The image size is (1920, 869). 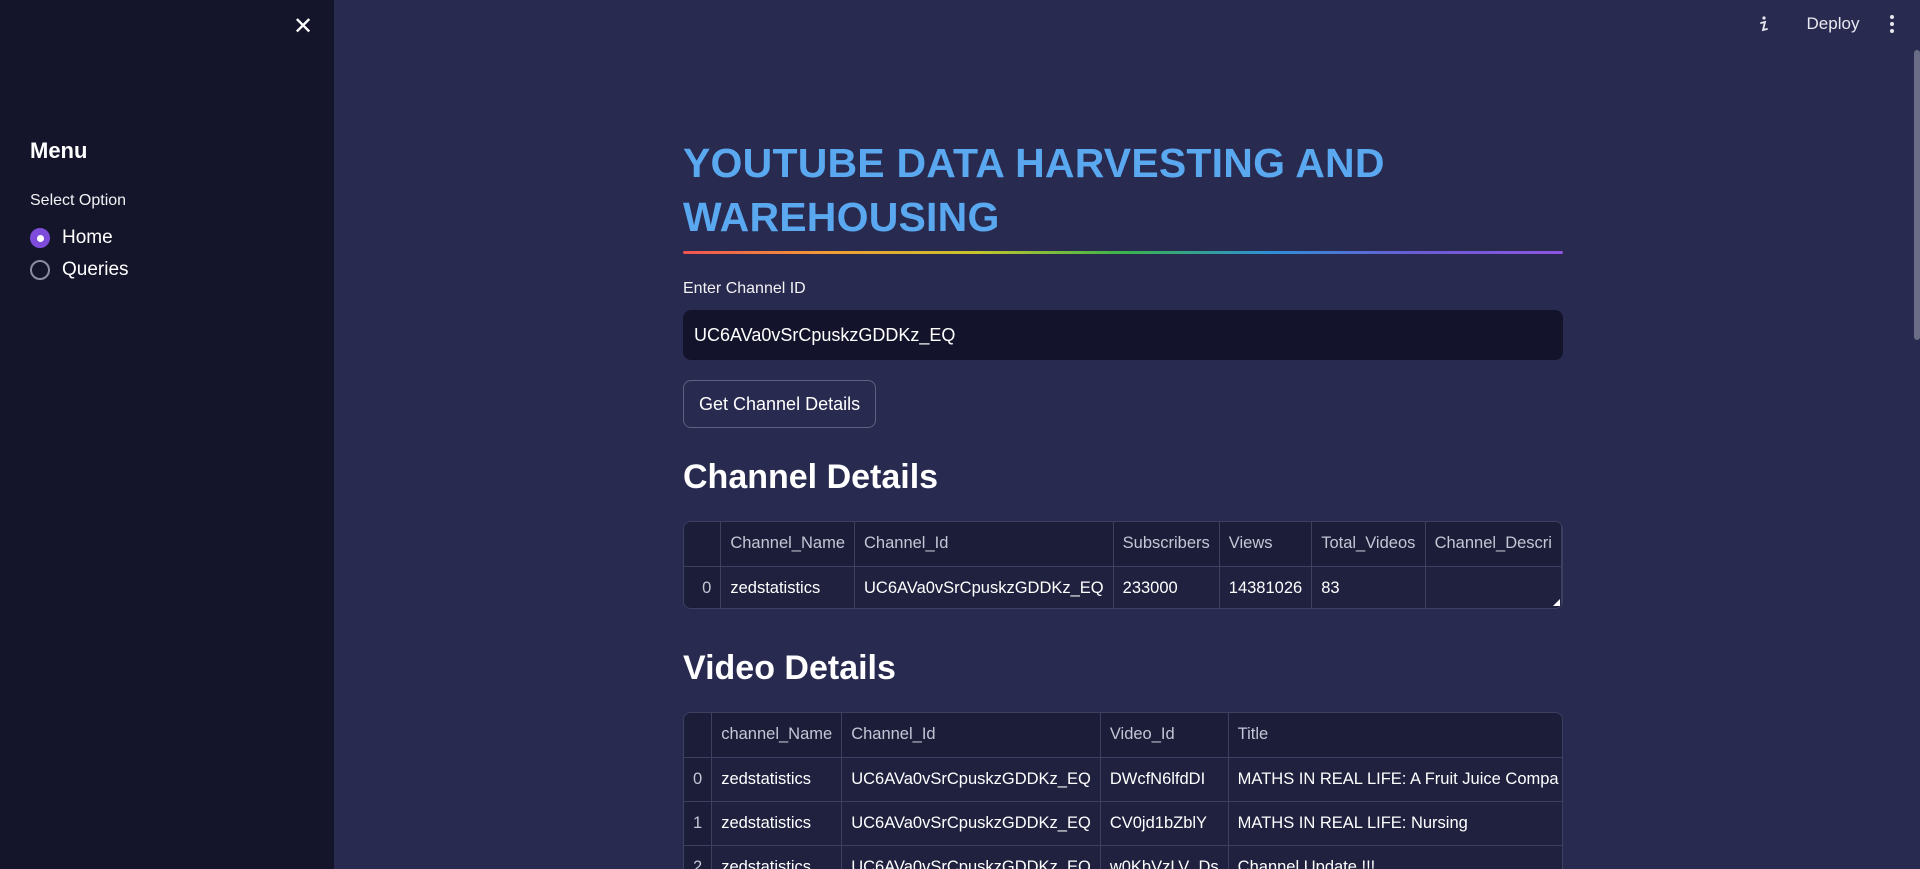 What do you see at coordinates (1368, 587) in the screenshot?
I see `table-cell: 83` at bounding box center [1368, 587].